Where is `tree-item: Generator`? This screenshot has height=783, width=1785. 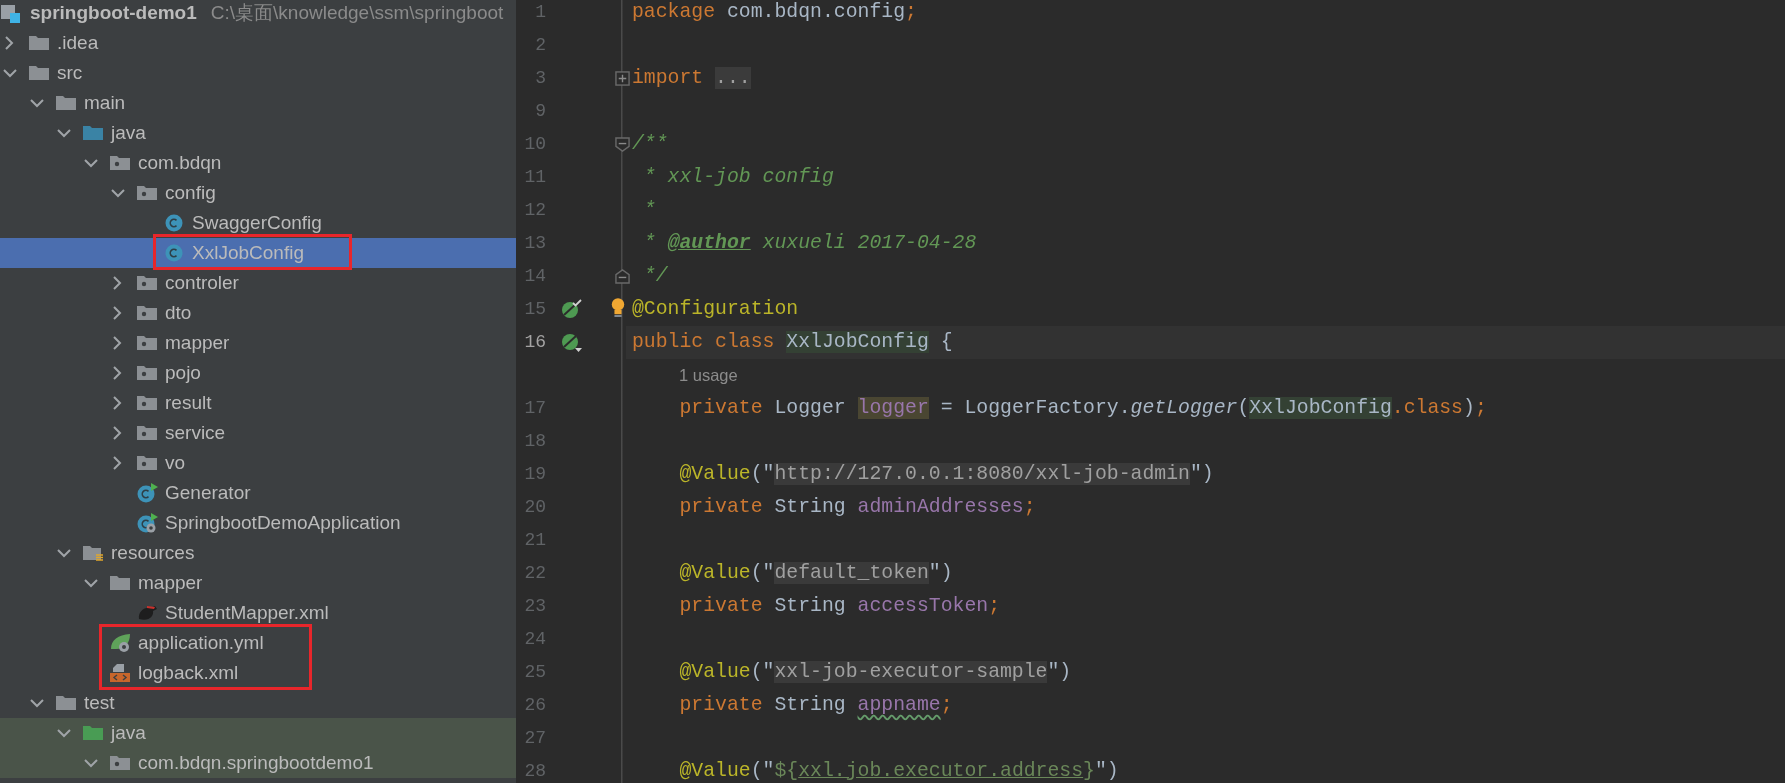
tree-item: Generator is located at coordinates (258, 493).